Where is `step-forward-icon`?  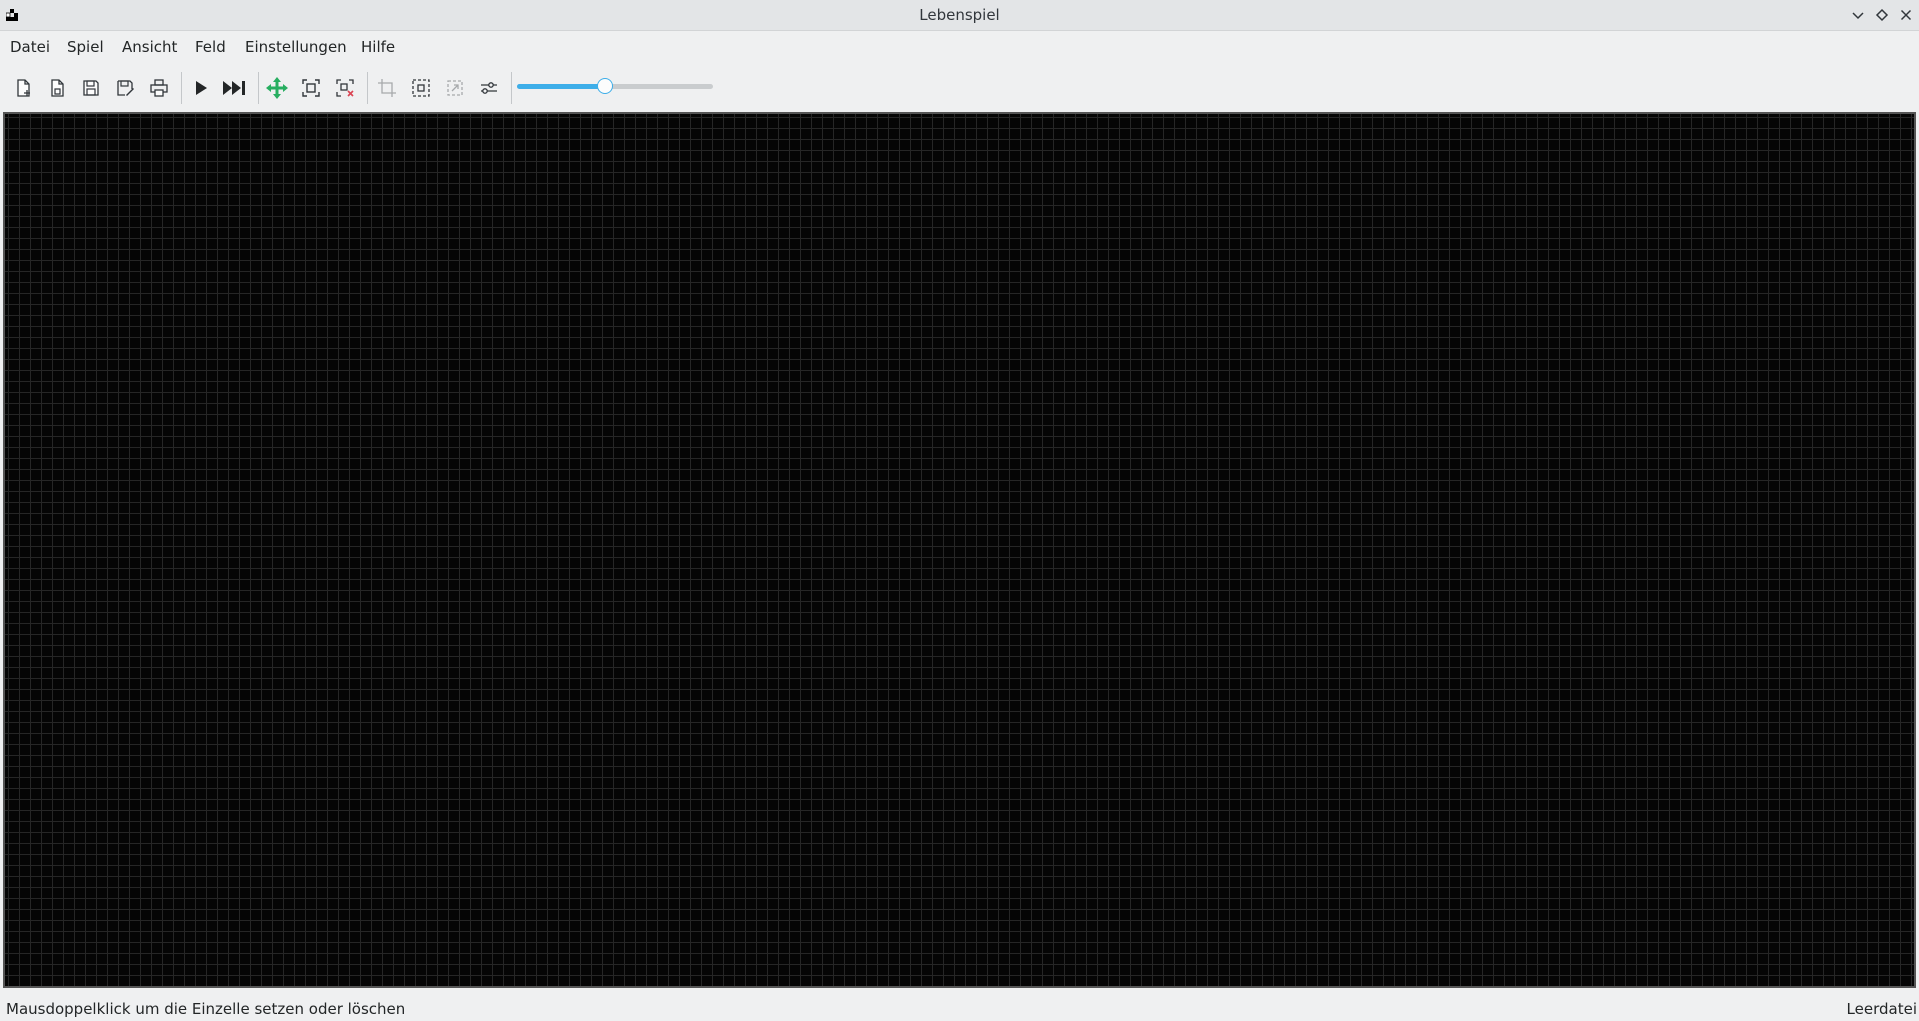
step-forward-icon is located at coordinates (235, 88).